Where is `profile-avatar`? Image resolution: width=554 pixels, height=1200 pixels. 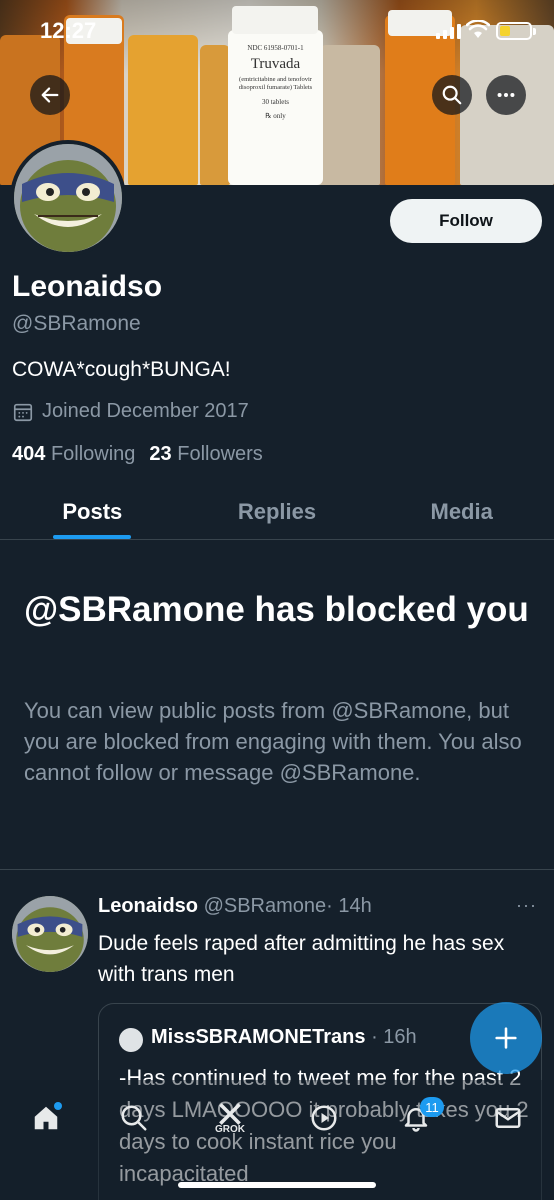 profile-avatar is located at coordinates (68, 198).